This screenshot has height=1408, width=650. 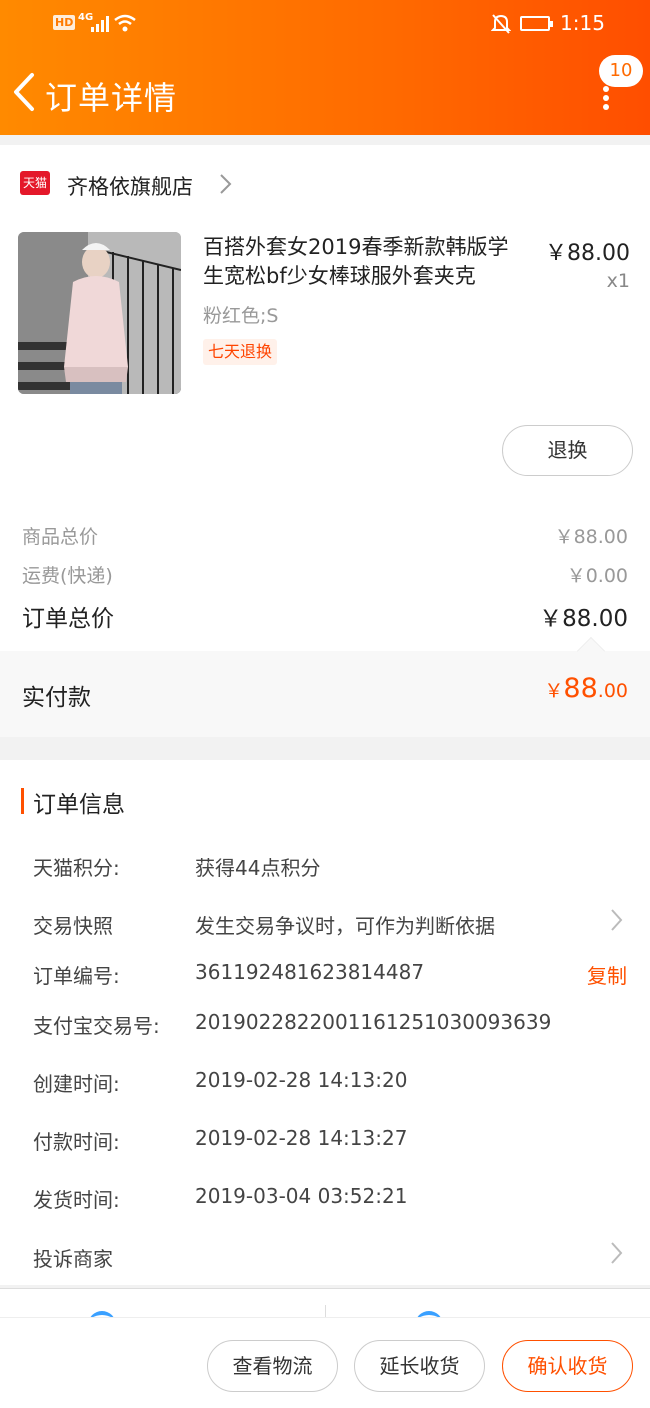 I want to click on return-exchange-button: 退换, so click(x=567, y=450).